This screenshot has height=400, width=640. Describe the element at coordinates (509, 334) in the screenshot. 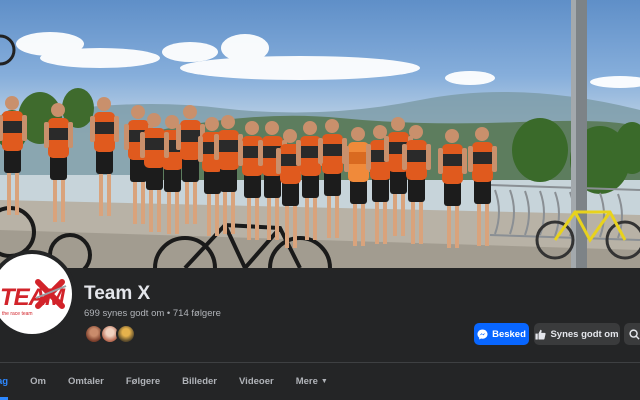

I see `message-button-label: Besked` at that location.